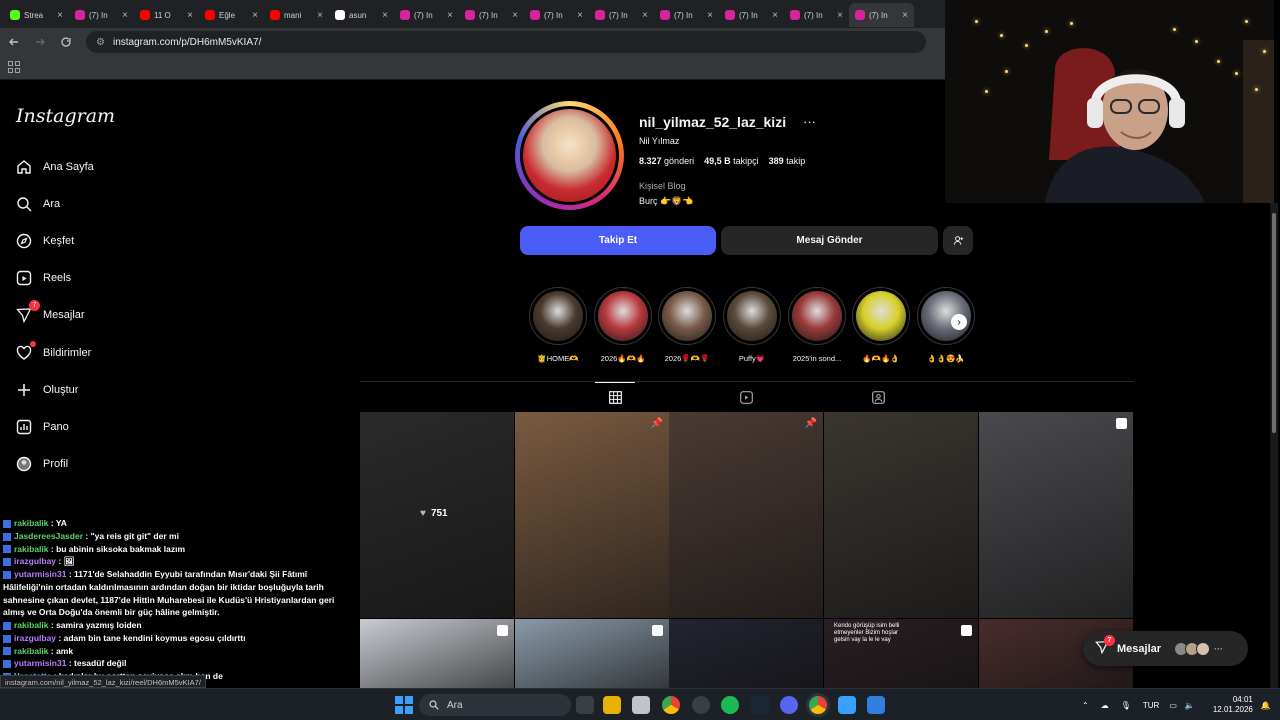  What do you see at coordinates (100, 42) in the screenshot?
I see `site-info-icon: ⚙` at bounding box center [100, 42].